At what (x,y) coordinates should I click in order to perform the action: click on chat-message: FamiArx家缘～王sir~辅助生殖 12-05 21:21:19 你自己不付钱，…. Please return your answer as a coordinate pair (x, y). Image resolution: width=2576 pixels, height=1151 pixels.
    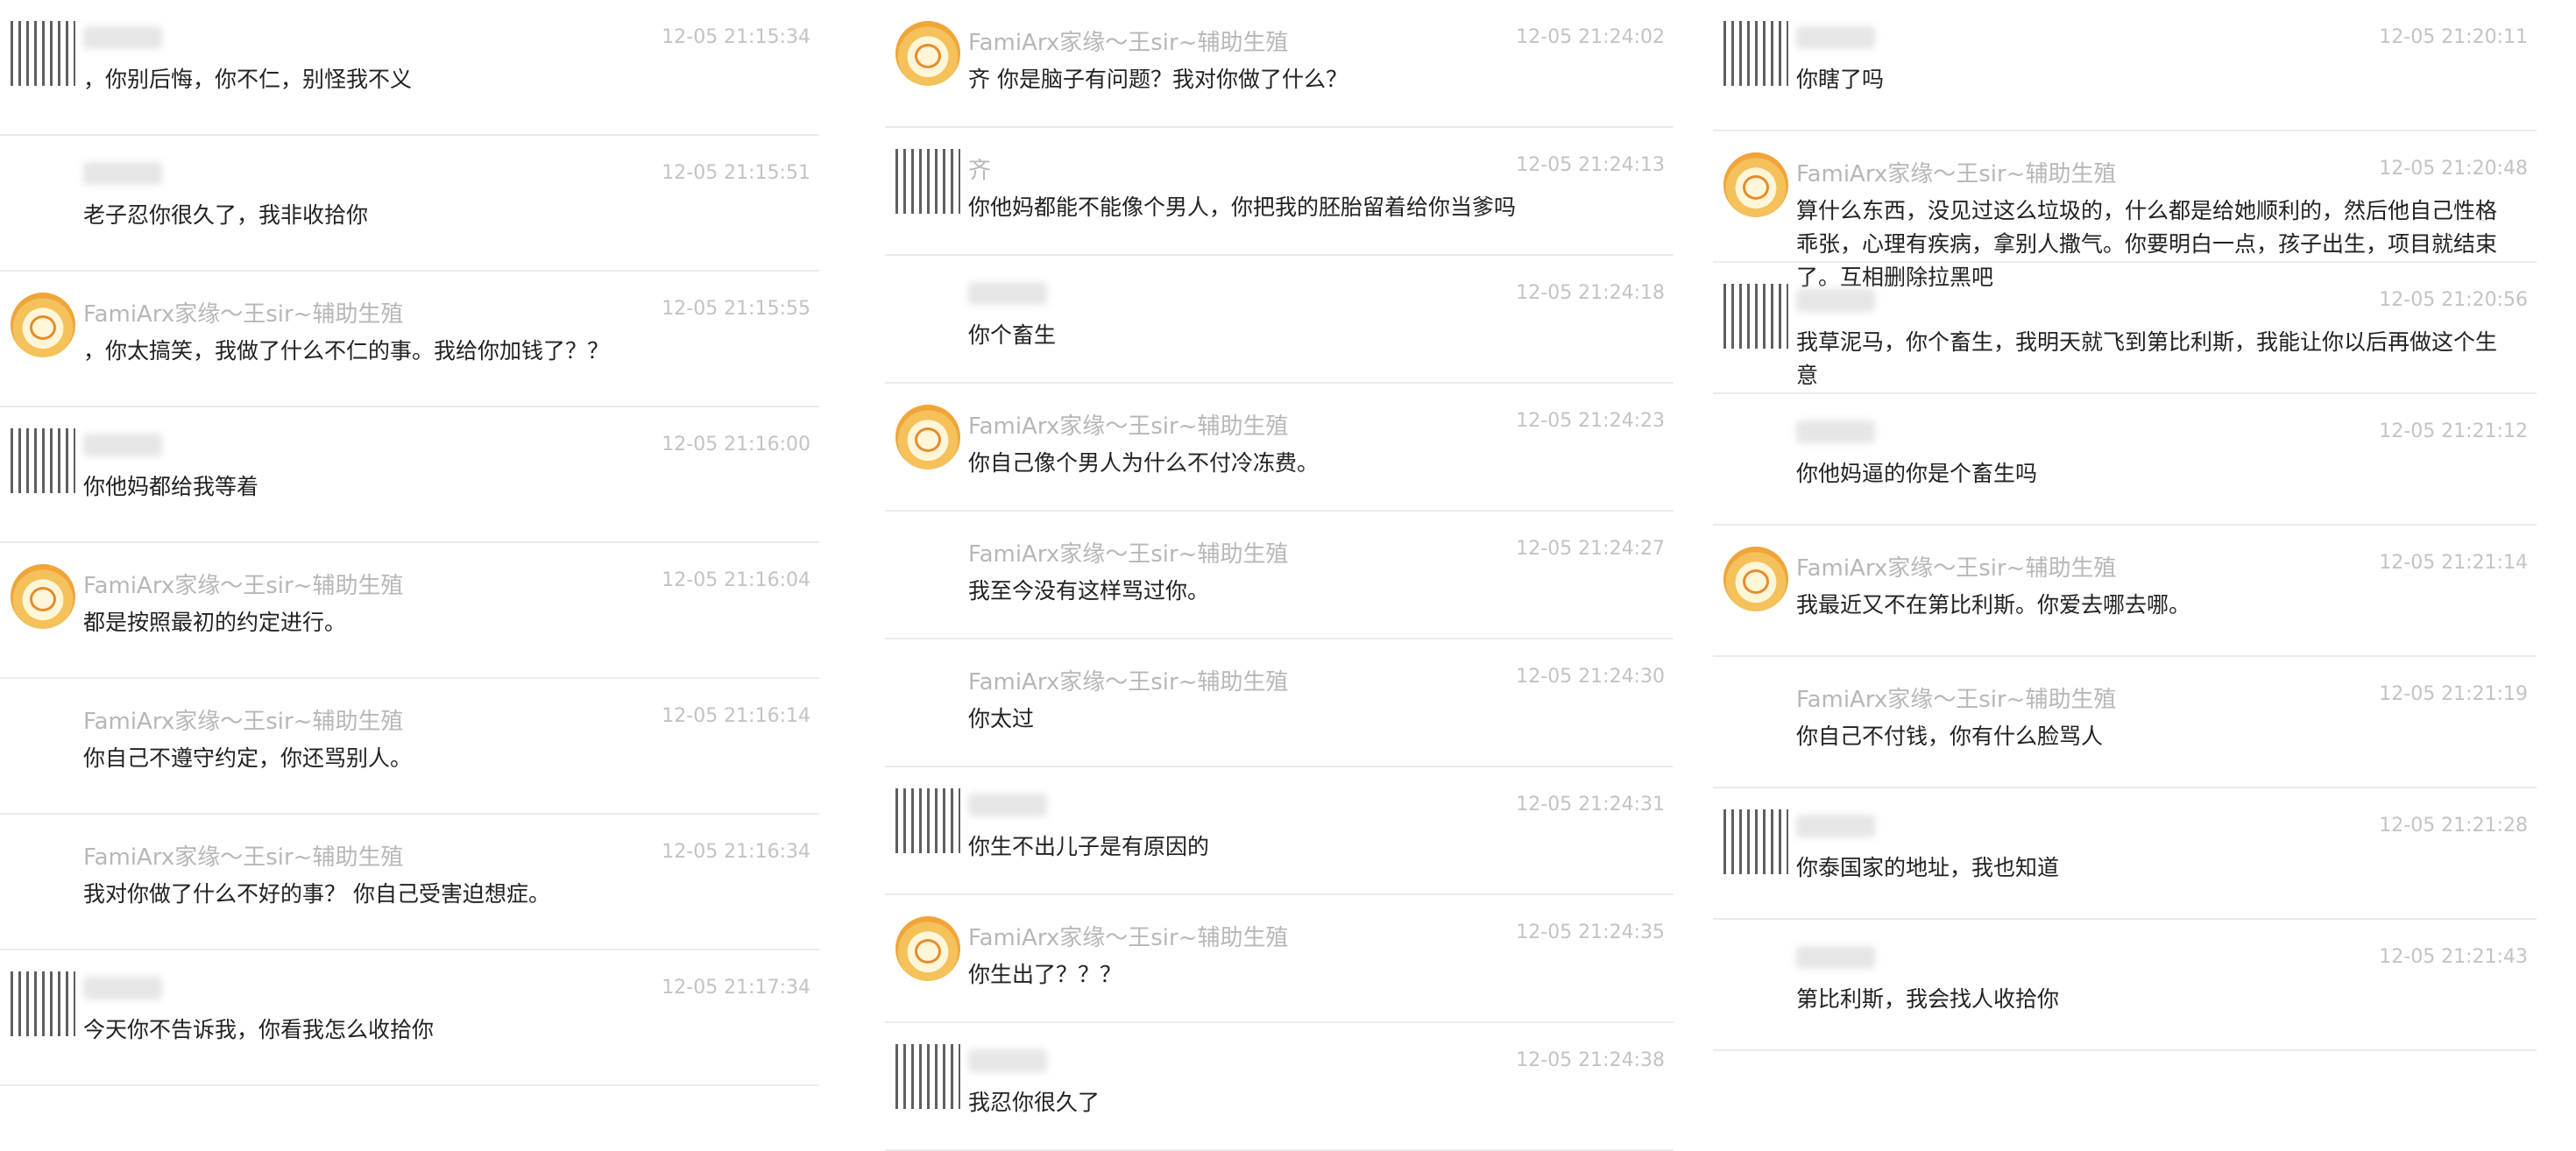
    Looking at the image, I should click on (2125, 722).